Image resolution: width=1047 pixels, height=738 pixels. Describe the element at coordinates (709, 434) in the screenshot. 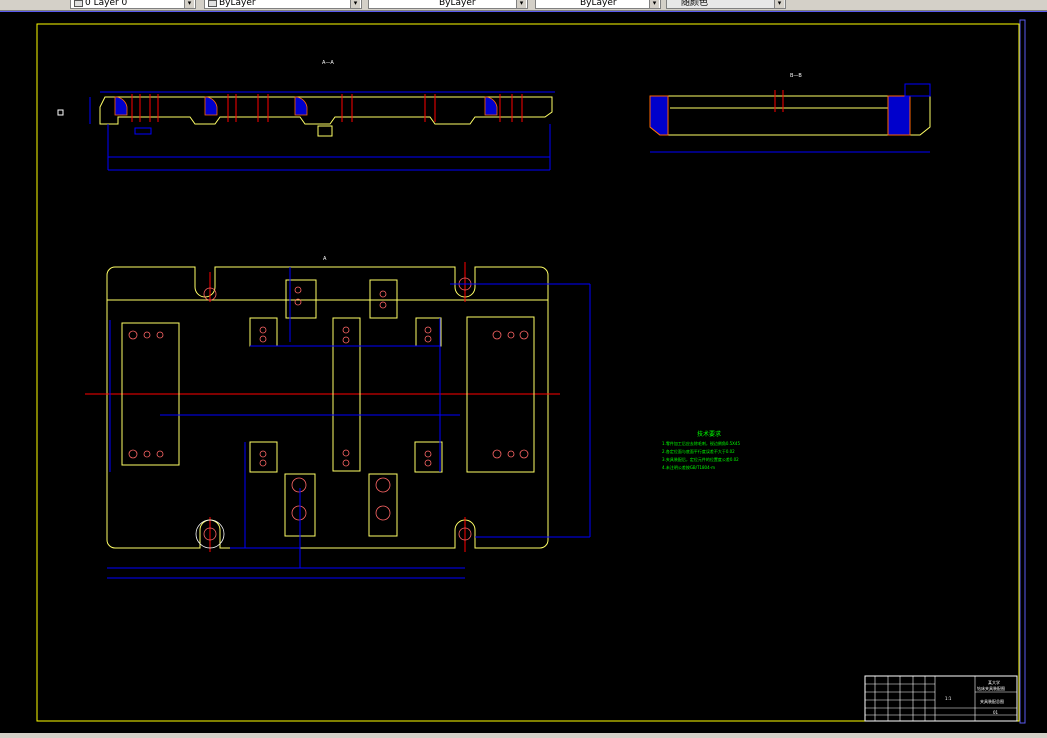

I see `tech-notes-title: 技术要求` at that location.